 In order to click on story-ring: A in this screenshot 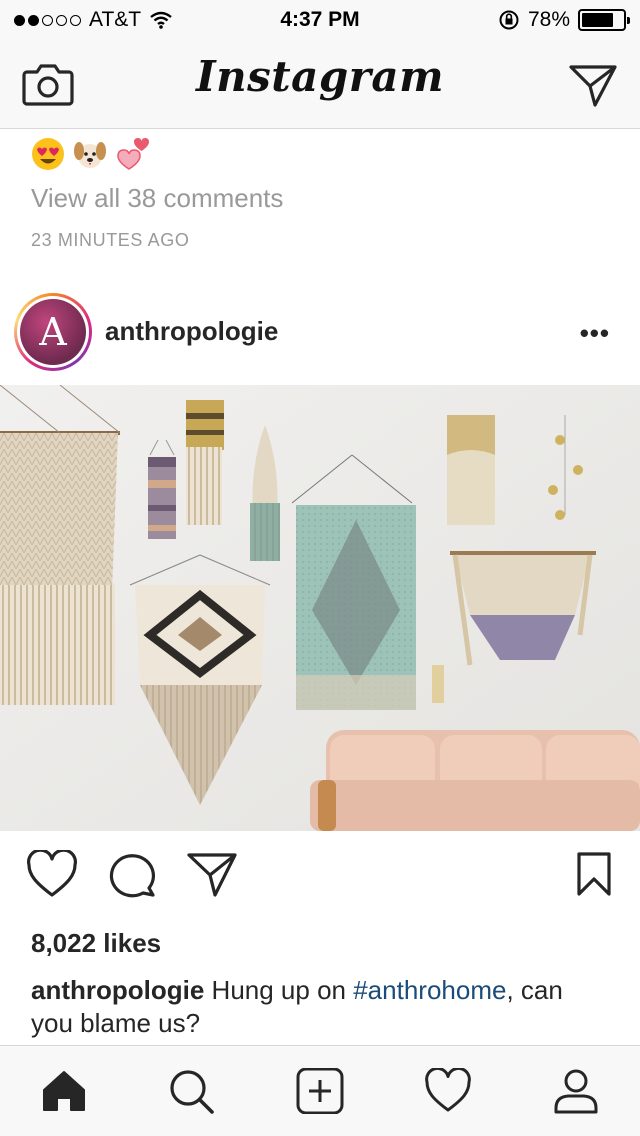, I will do `click(53, 332)`.